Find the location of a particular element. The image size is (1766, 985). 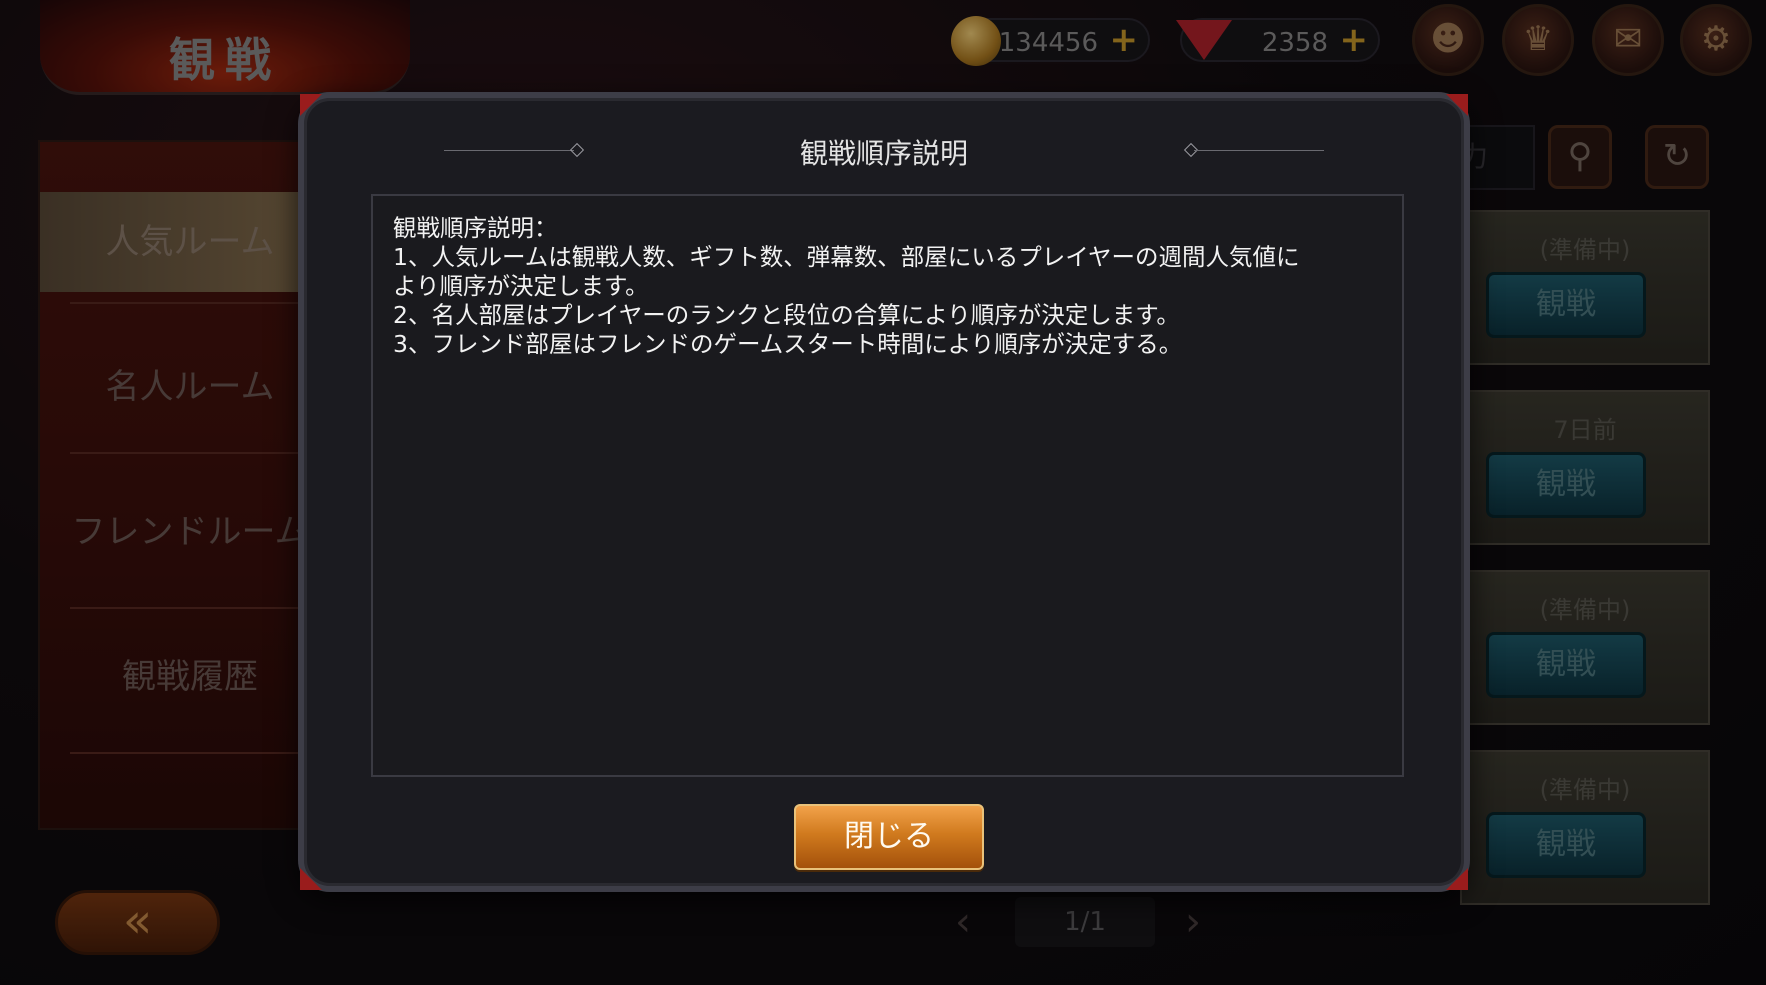

dialog-title: 観戦順序説明 is located at coordinates (883, 153).